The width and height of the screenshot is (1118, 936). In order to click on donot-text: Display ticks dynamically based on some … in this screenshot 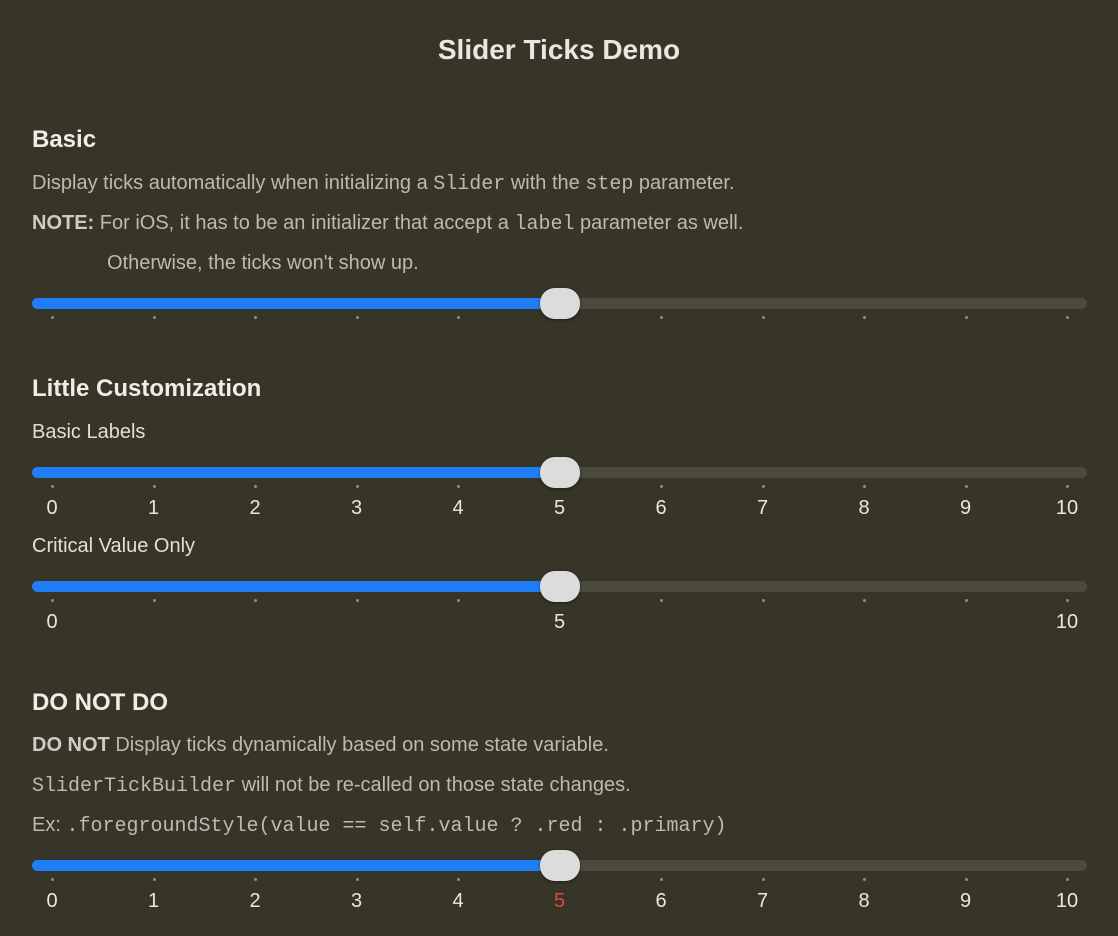, I will do `click(359, 745)`.